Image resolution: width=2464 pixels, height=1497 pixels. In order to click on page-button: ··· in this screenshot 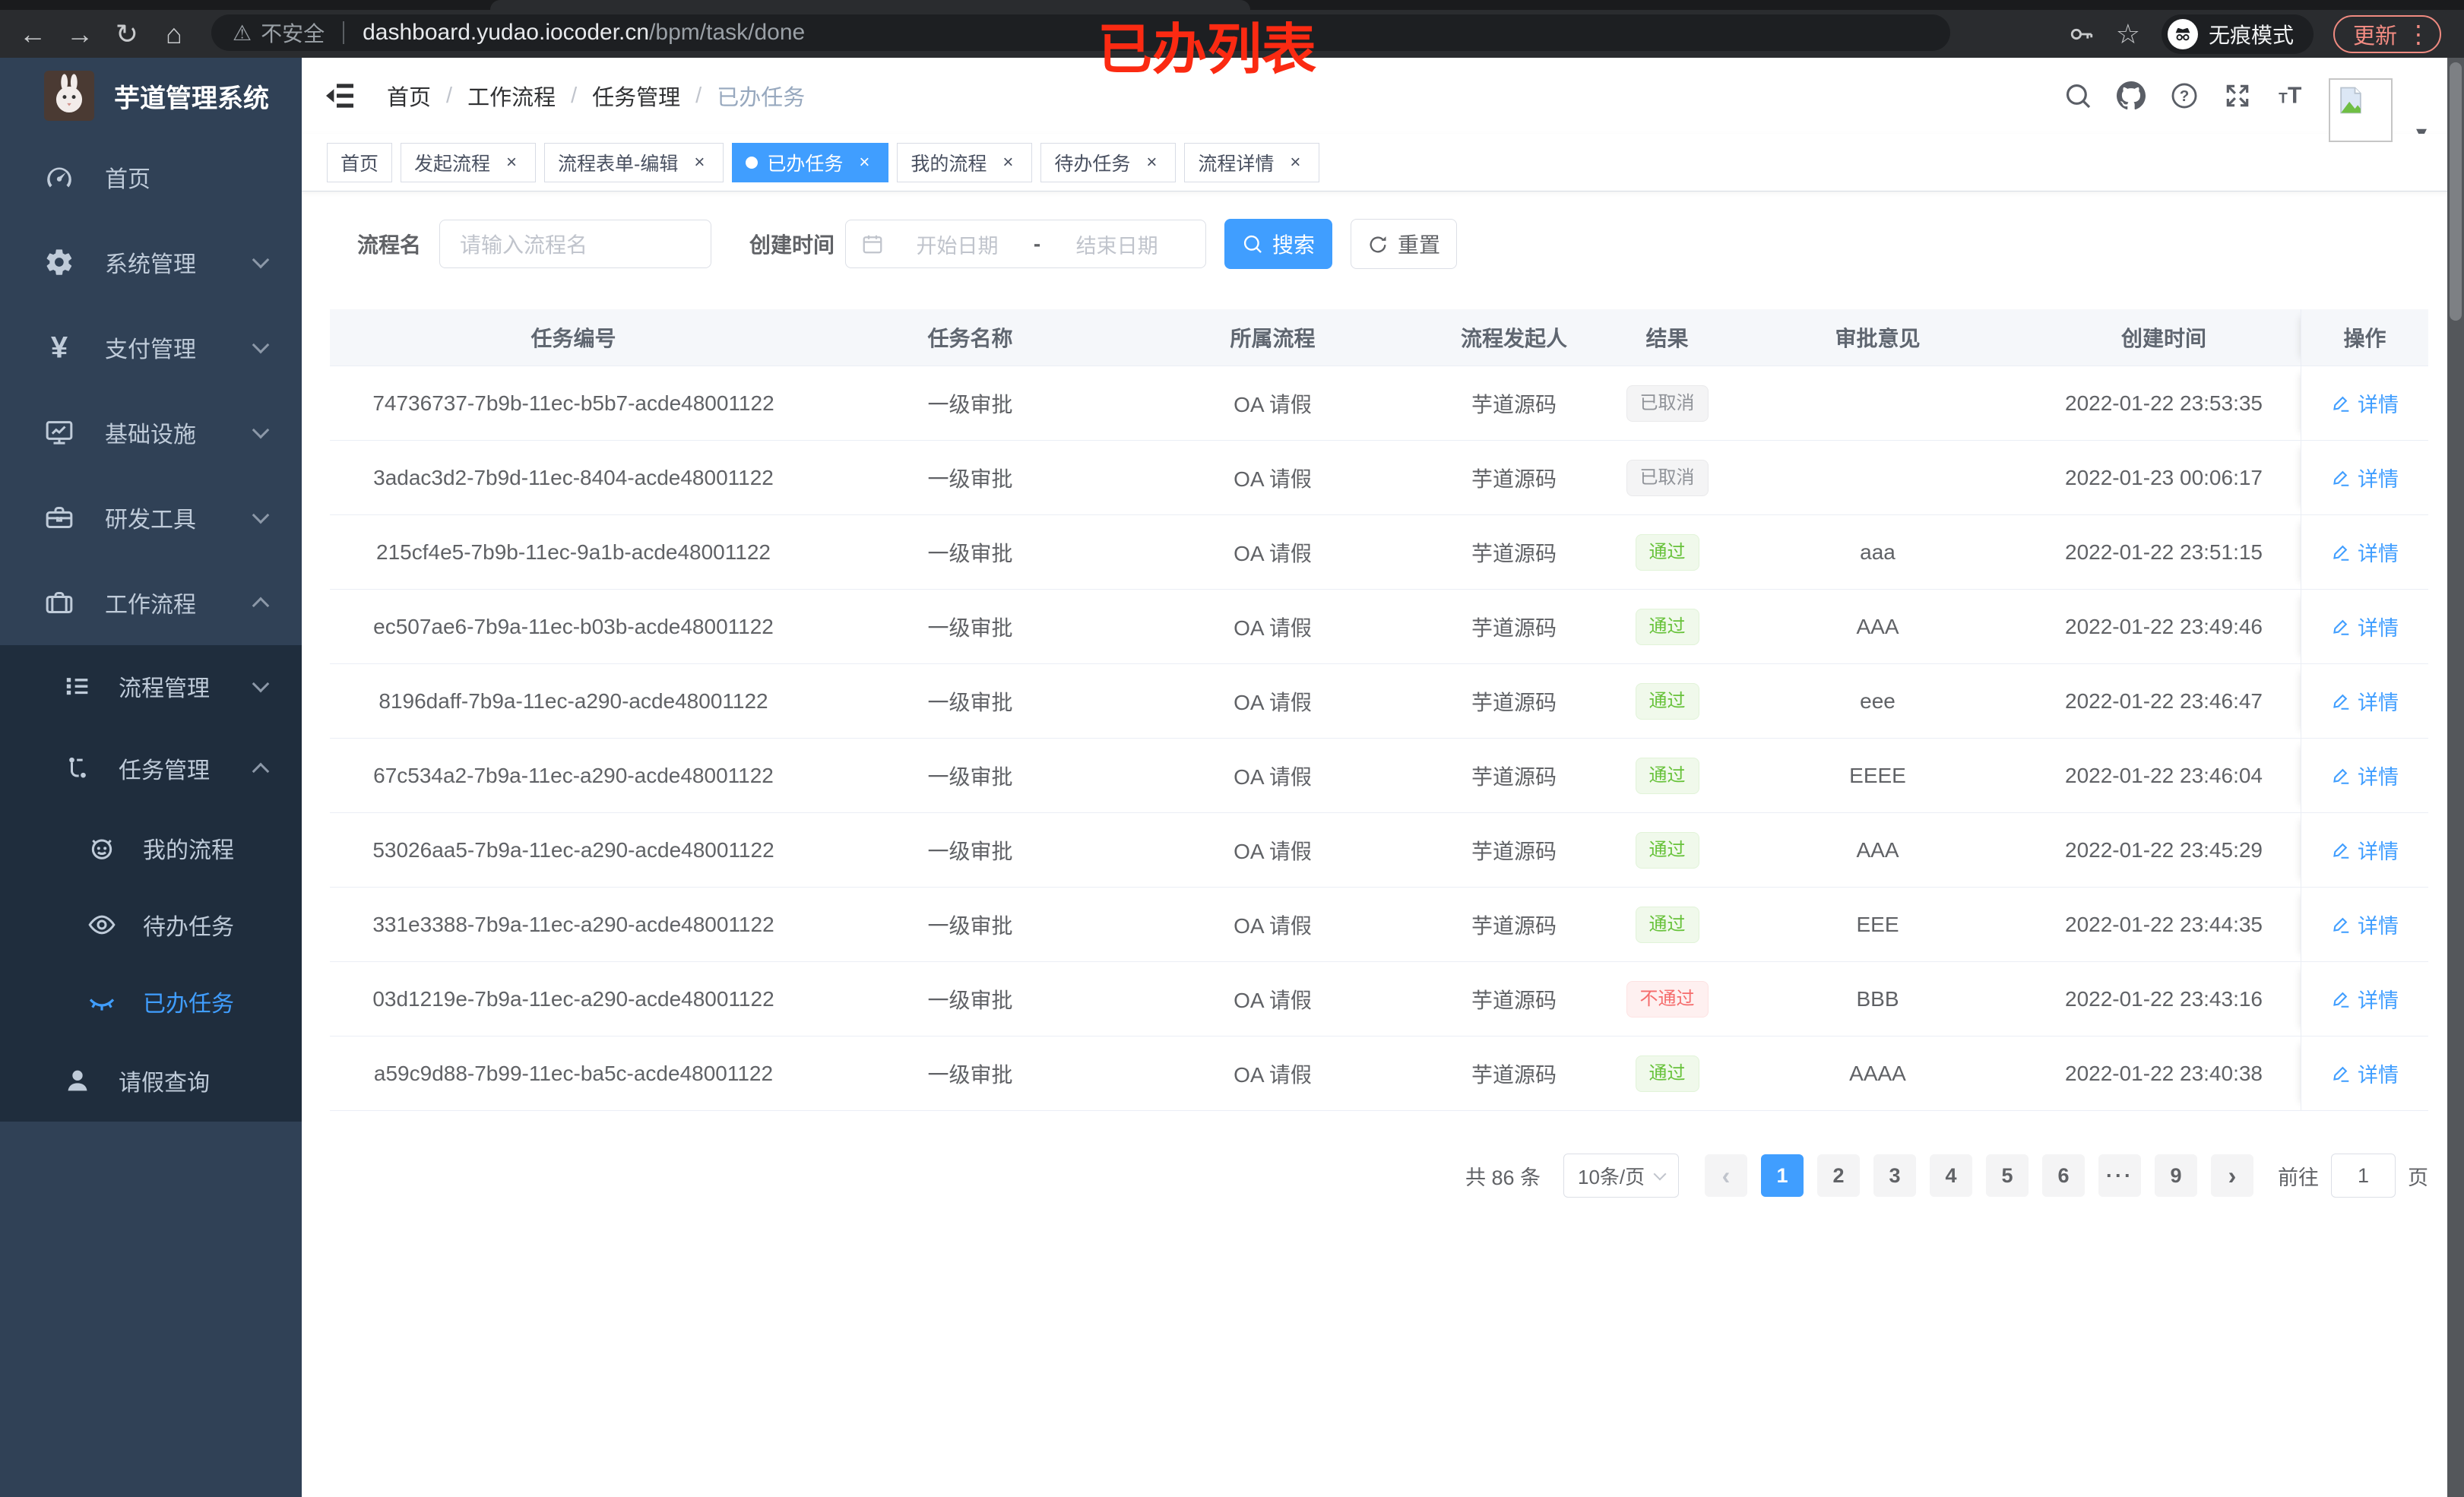, I will do `click(2119, 1175)`.